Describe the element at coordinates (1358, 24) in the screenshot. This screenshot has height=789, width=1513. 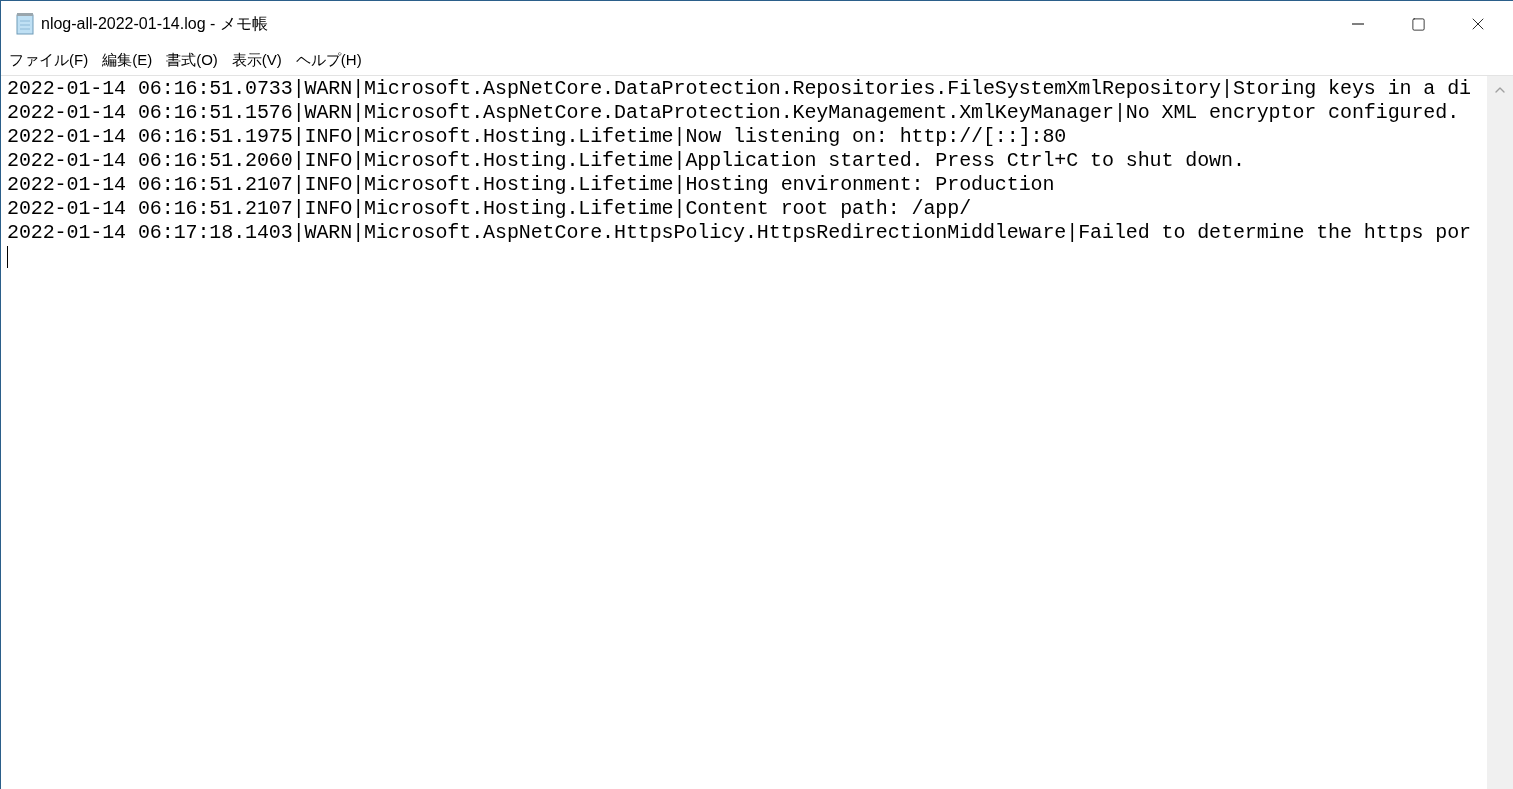
I see `minimize-icon` at that location.